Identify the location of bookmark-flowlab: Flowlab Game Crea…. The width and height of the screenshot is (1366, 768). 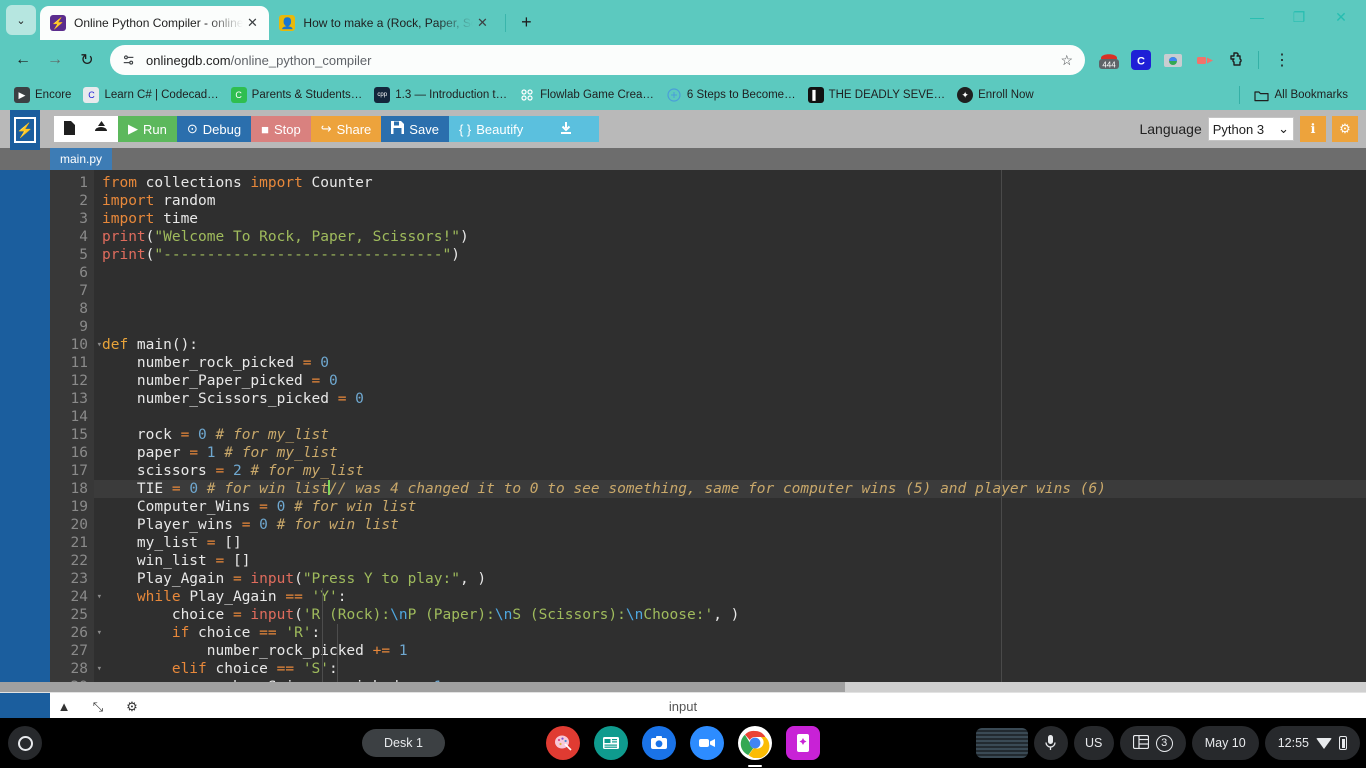
(588, 95).